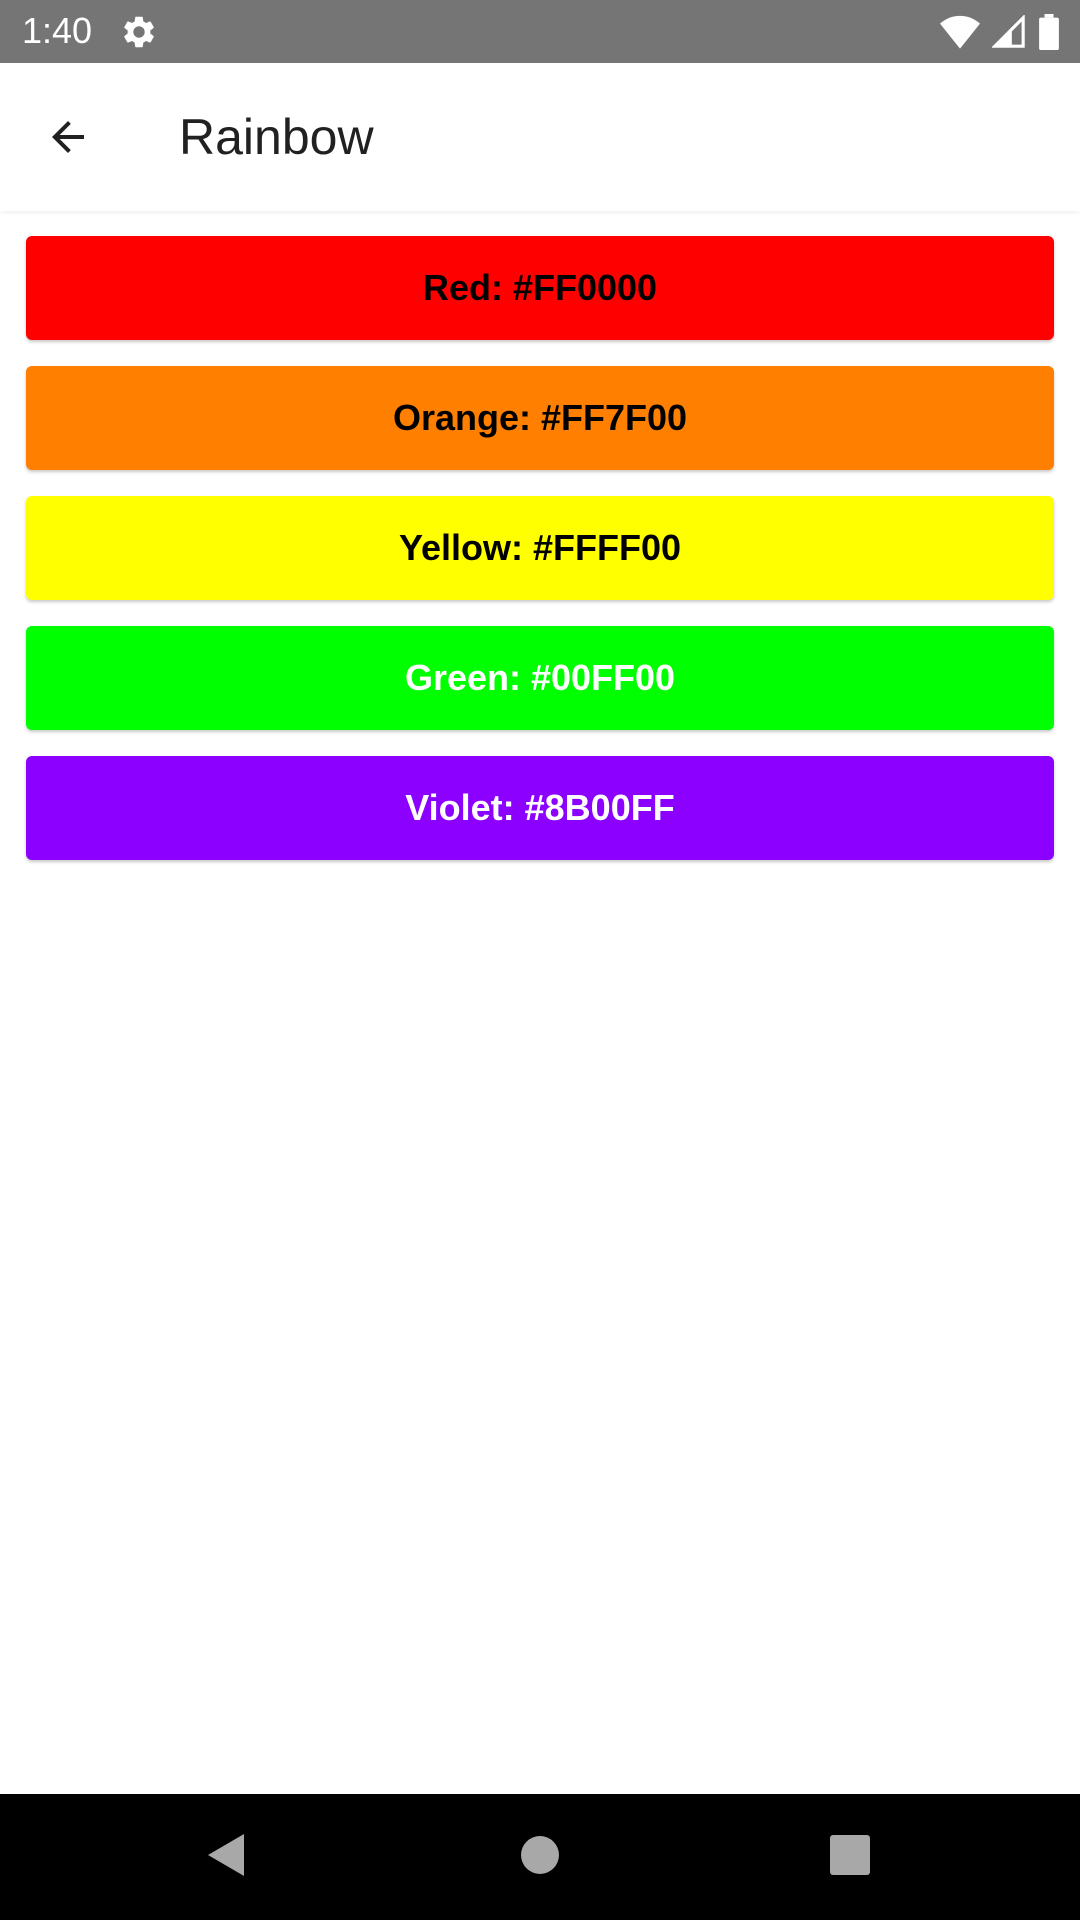  I want to click on color-button-label: Violet: #8B00FF, so click(540, 807).